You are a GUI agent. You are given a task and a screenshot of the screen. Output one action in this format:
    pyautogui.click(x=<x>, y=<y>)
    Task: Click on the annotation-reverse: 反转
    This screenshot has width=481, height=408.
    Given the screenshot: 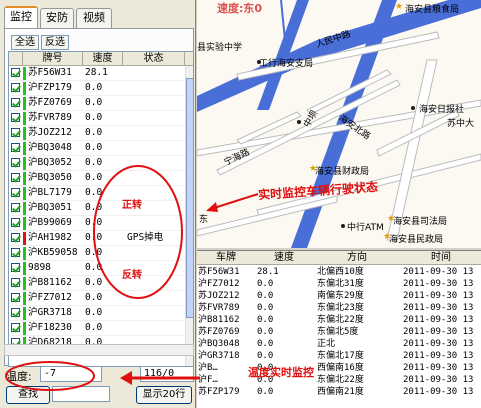 What is the action you would take?
    pyautogui.click(x=132, y=275)
    